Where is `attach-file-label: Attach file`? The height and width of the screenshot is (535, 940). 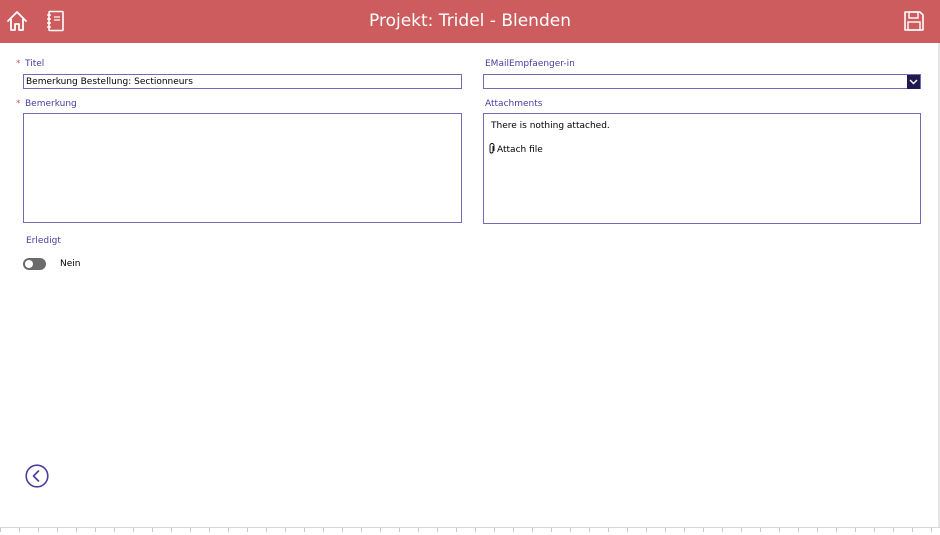 attach-file-label: Attach file is located at coordinates (520, 150).